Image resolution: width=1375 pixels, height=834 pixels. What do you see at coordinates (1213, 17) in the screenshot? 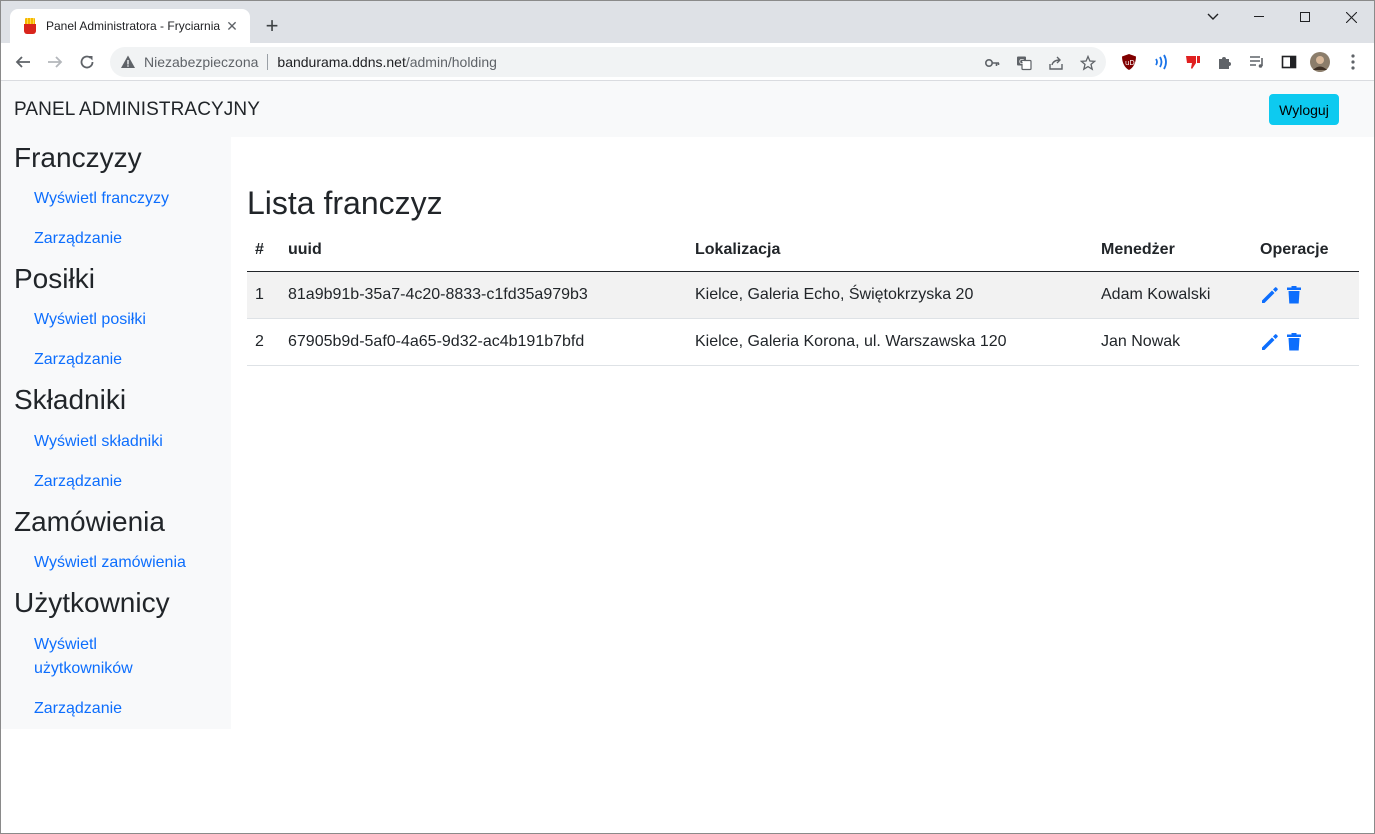
I see `tab-search-chevron-icon` at bounding box center [1213, 17].